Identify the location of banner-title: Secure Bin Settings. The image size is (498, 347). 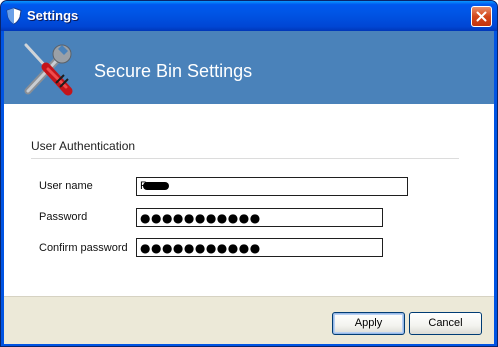
(173, 71).